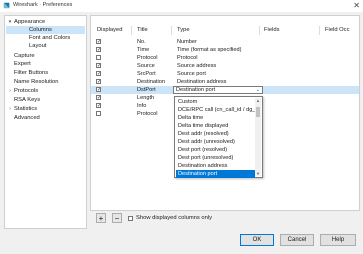 This screenshot has height=254, width=363. What do you see at coordinates (45, 118) in the screenshot?
I see `tree-item-advanced: Advanced` at bounding box center [45, 118].